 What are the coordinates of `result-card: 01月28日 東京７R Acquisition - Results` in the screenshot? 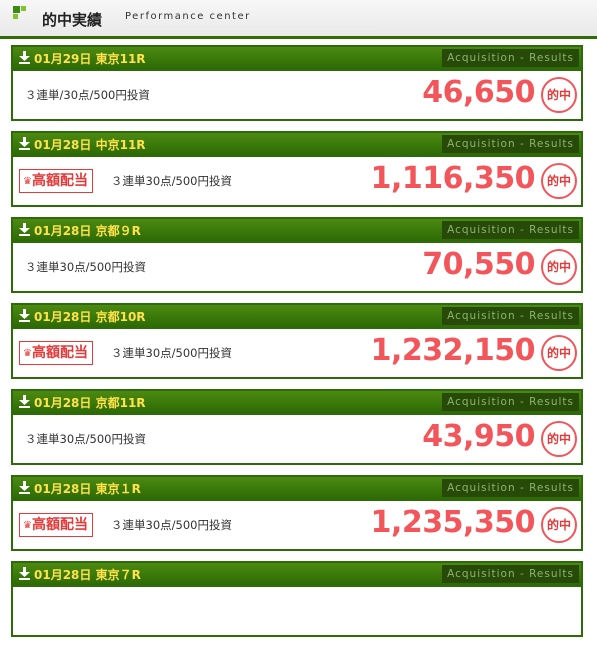 It's located at (297, 599).